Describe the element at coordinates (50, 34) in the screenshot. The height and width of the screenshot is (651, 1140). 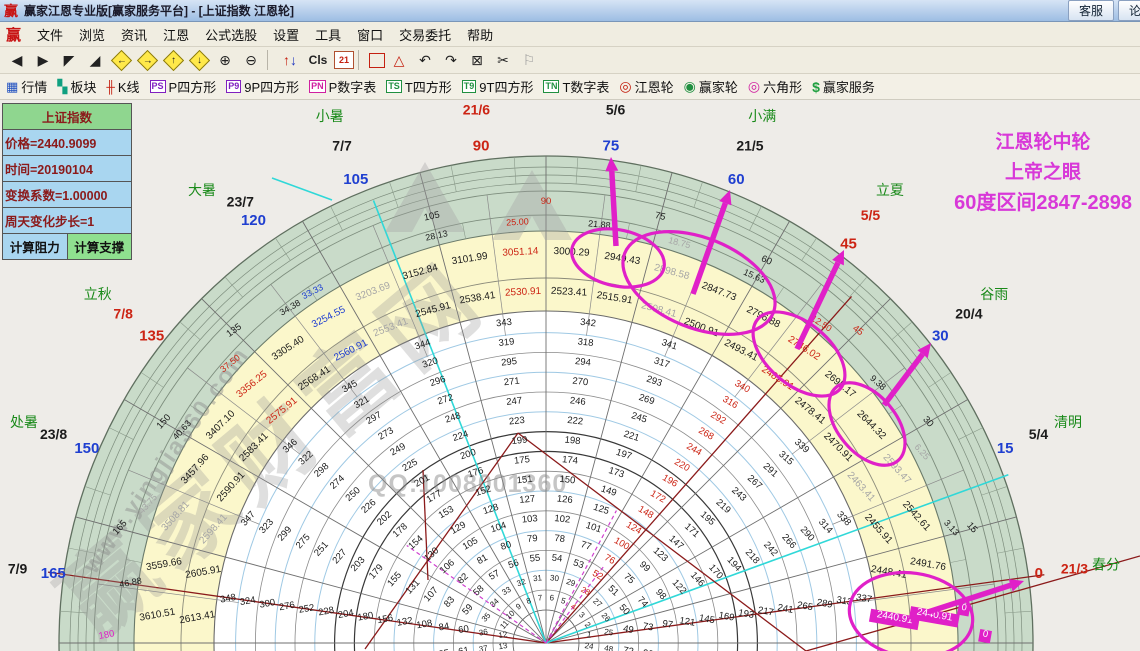
I see `menu-item-0: 文件` at that location.